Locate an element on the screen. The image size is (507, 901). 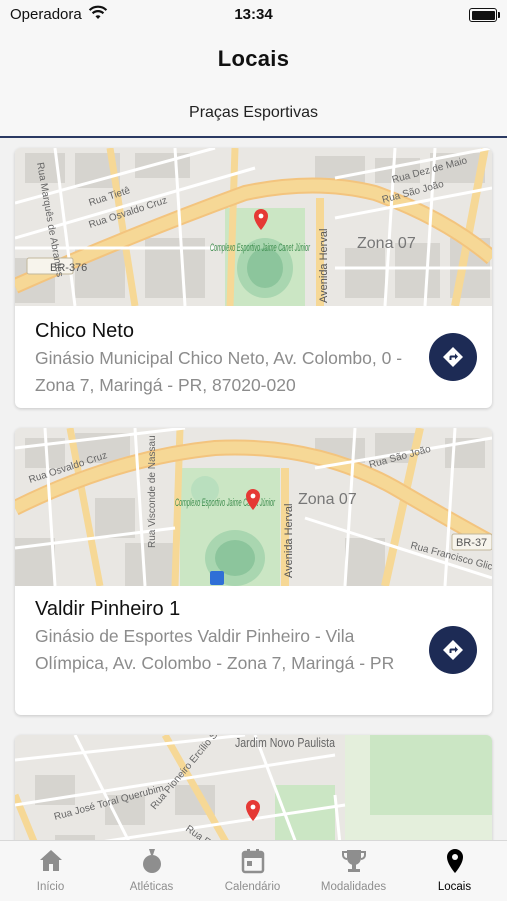
tab-atleticas: Atléticas is located at coordinates (151, 871).